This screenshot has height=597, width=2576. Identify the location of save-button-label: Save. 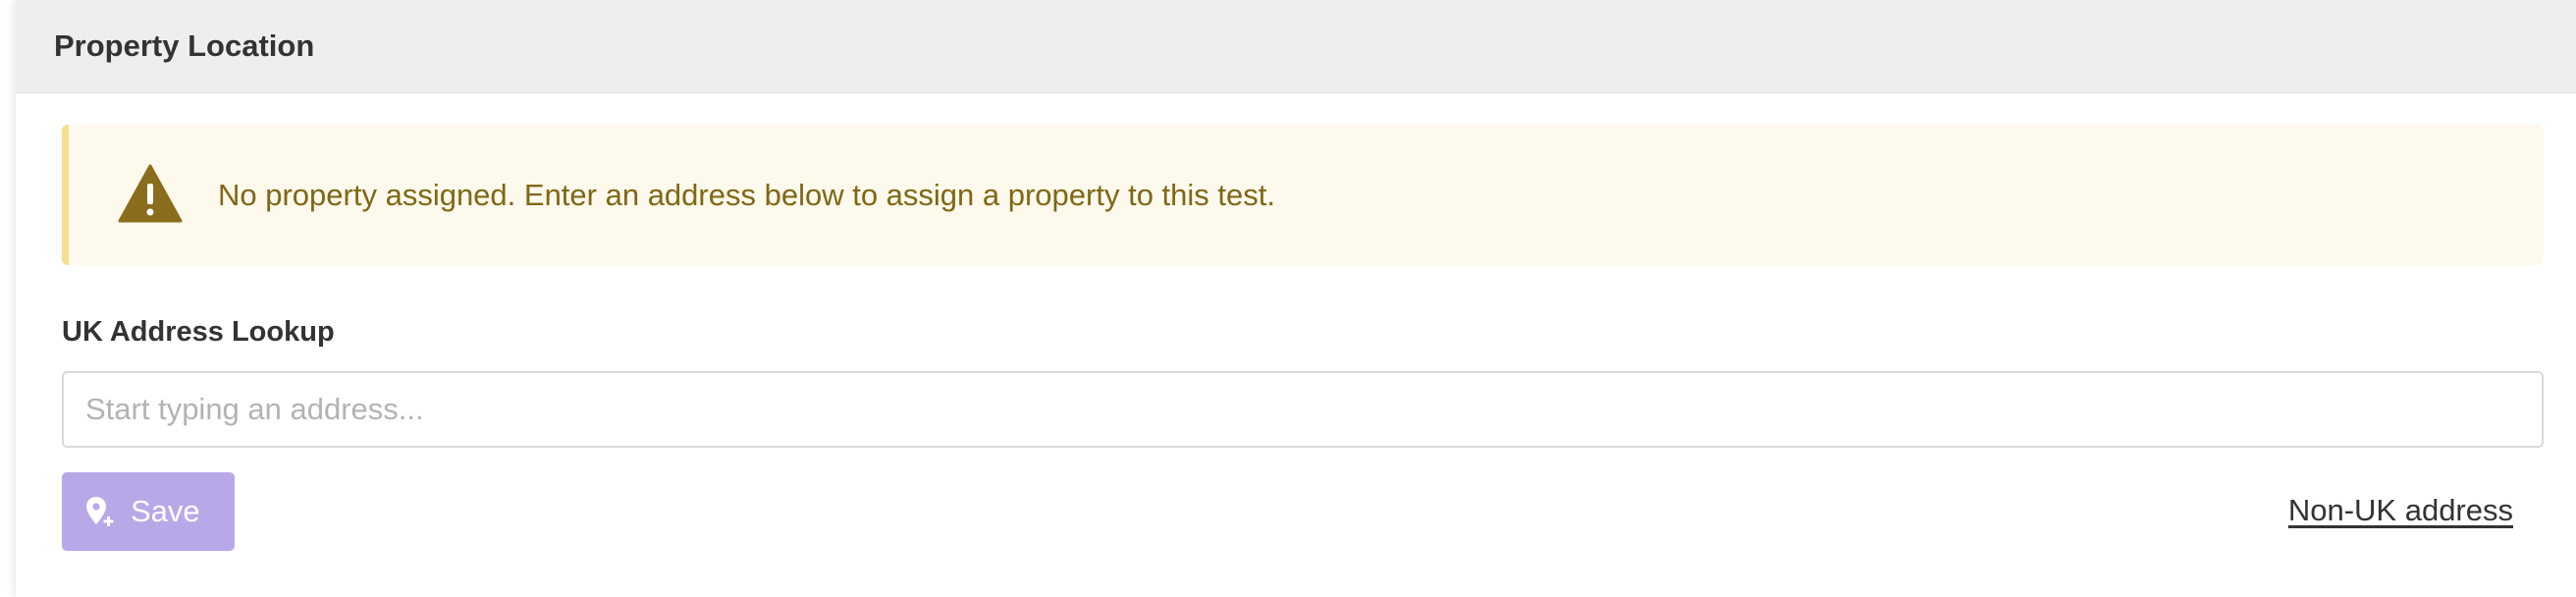
(165, 511).